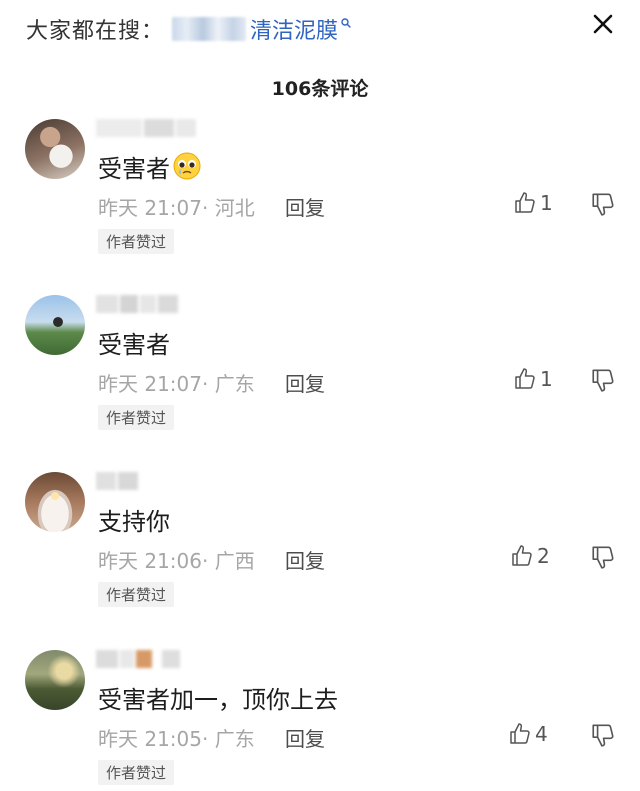  Describe the element at coordinates (176, 384) in the screenshot. I see `comment-meta: 昨天 21:07· 广东` at that location.